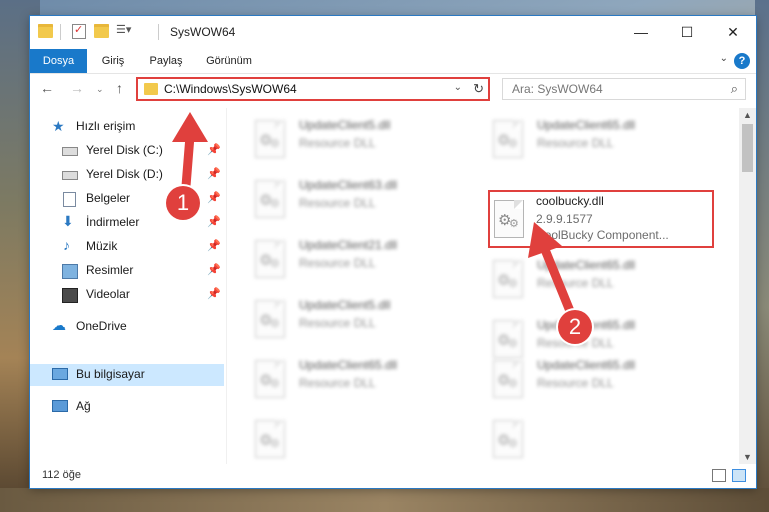  Describe the element at coordinates (127, 327) in the screenshot. I see `sidebar-item-onedrive: ☁ OneDrive` at that location.